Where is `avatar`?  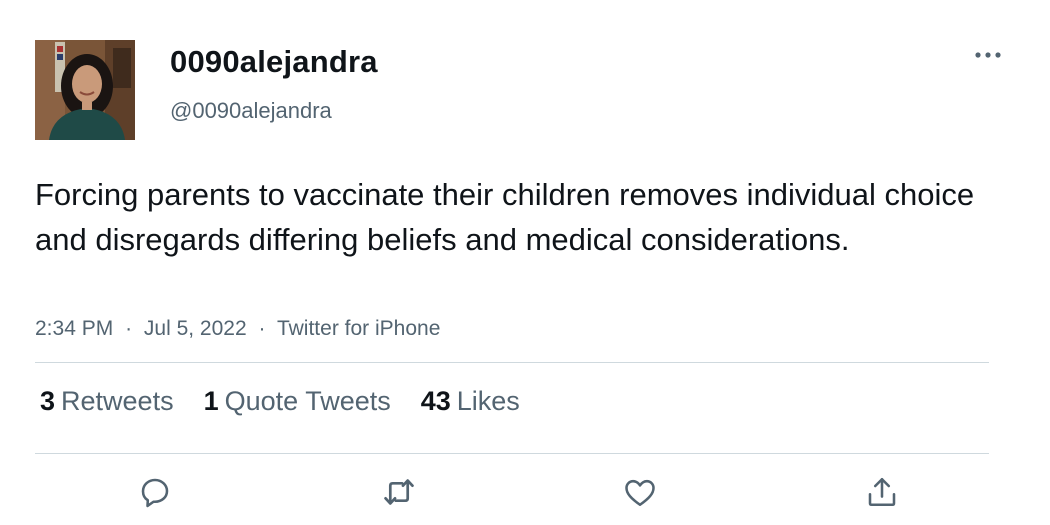
avatar is located at coordinates (85, 90).